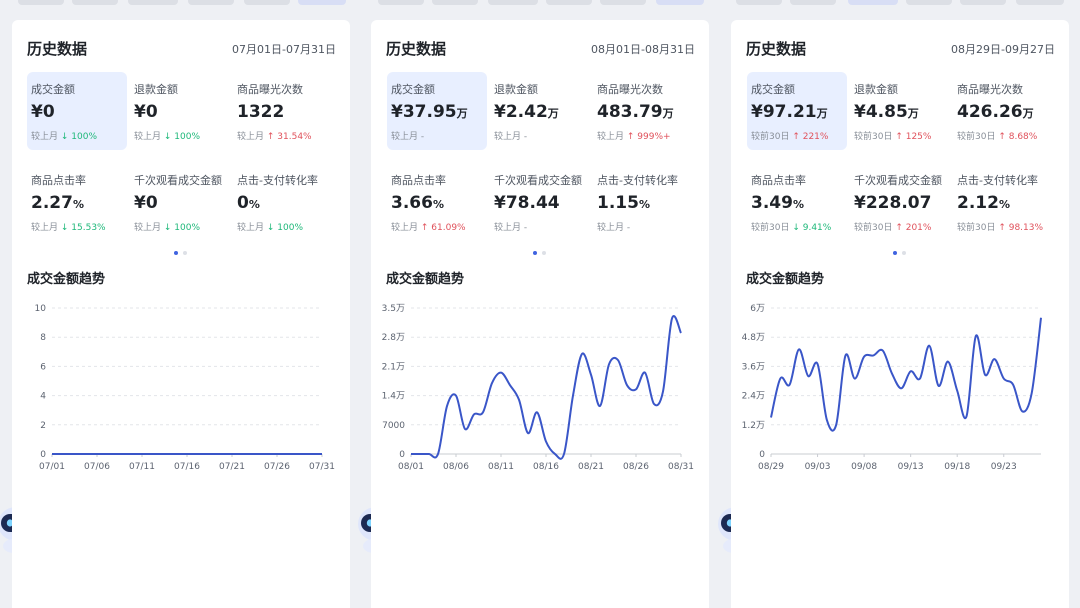 This screenshot has width=1080, height=608. I want to click on metric-value: ¥2.42万, so click(526, 112).